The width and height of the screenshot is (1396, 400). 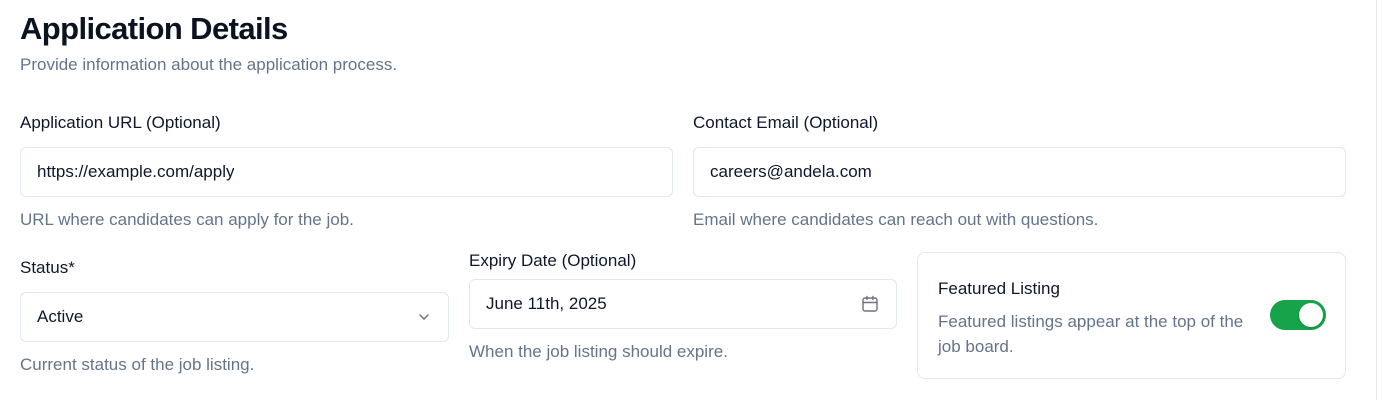 I want to click on expiry-date-help: When the job listing should expire., so click(x=598, y=351).